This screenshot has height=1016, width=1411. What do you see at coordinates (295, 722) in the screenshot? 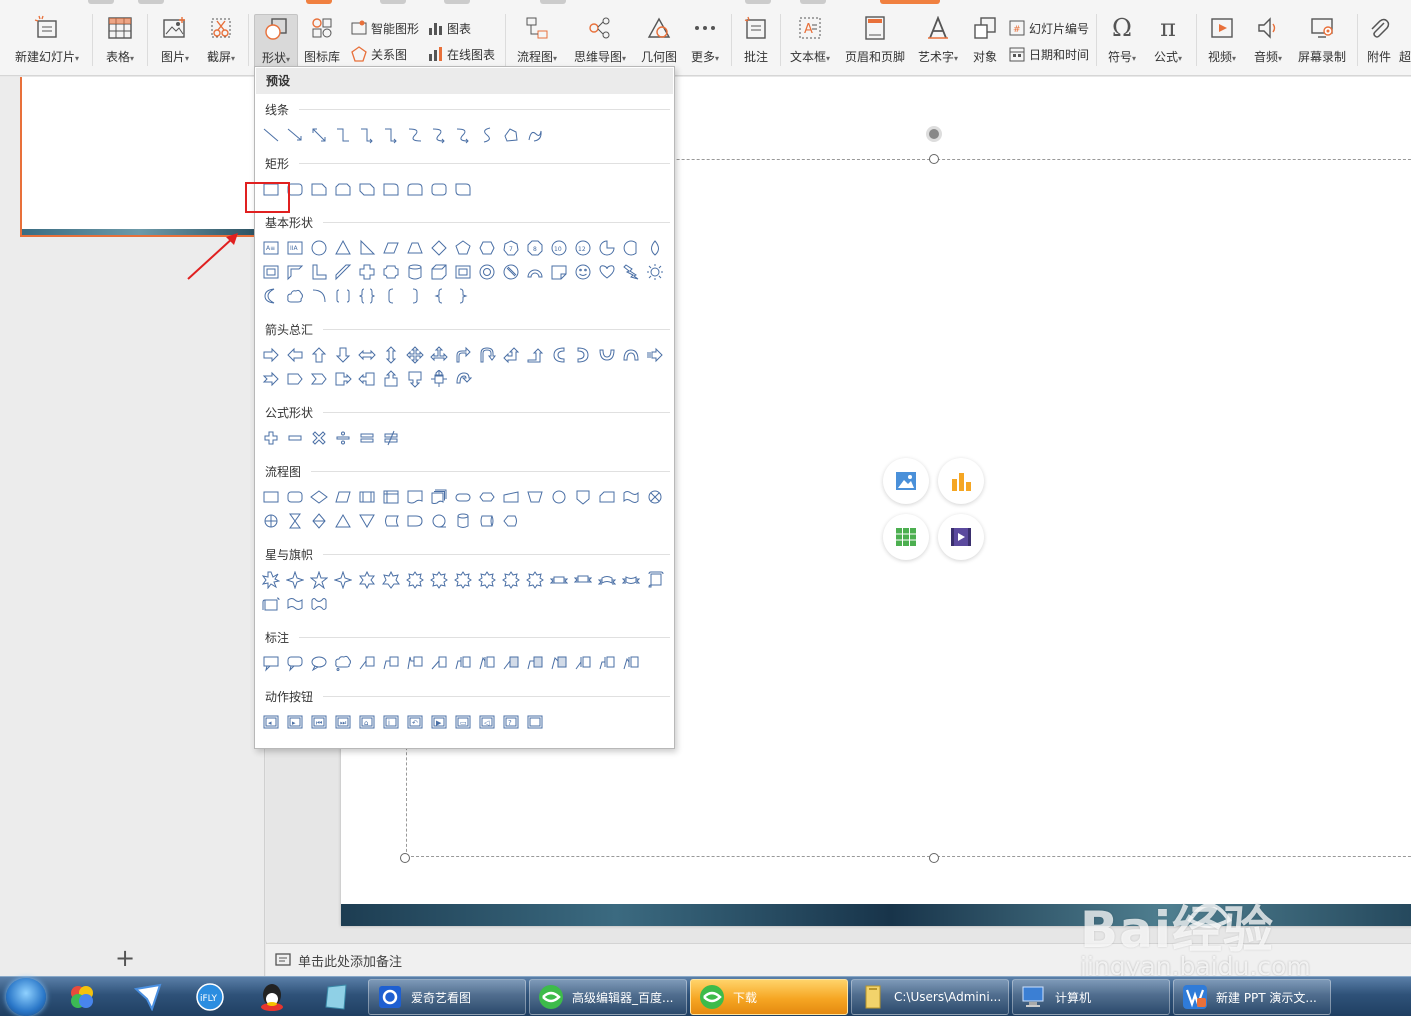
I see `shape-abtn-icon: ▸` at bounding box center [295, 722].